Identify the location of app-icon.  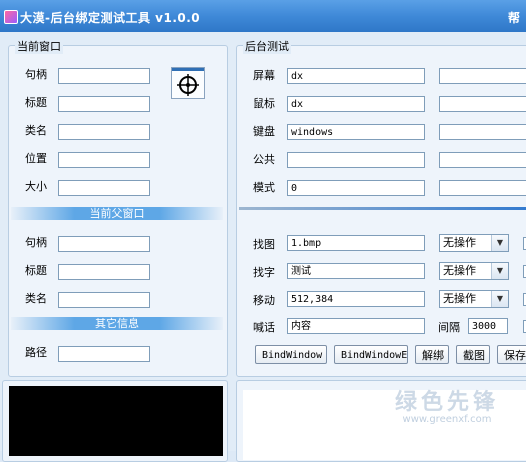
(11, 17).